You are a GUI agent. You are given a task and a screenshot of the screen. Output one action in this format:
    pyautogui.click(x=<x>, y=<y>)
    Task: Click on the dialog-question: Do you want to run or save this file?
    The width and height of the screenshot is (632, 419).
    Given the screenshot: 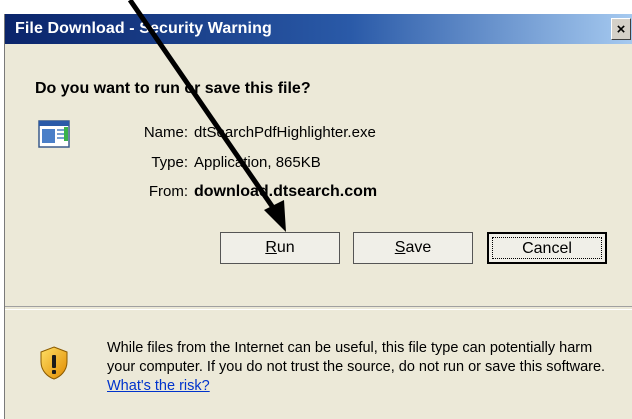 What is the action you would take?
    pyautogui.click(x=173, y=88)
    